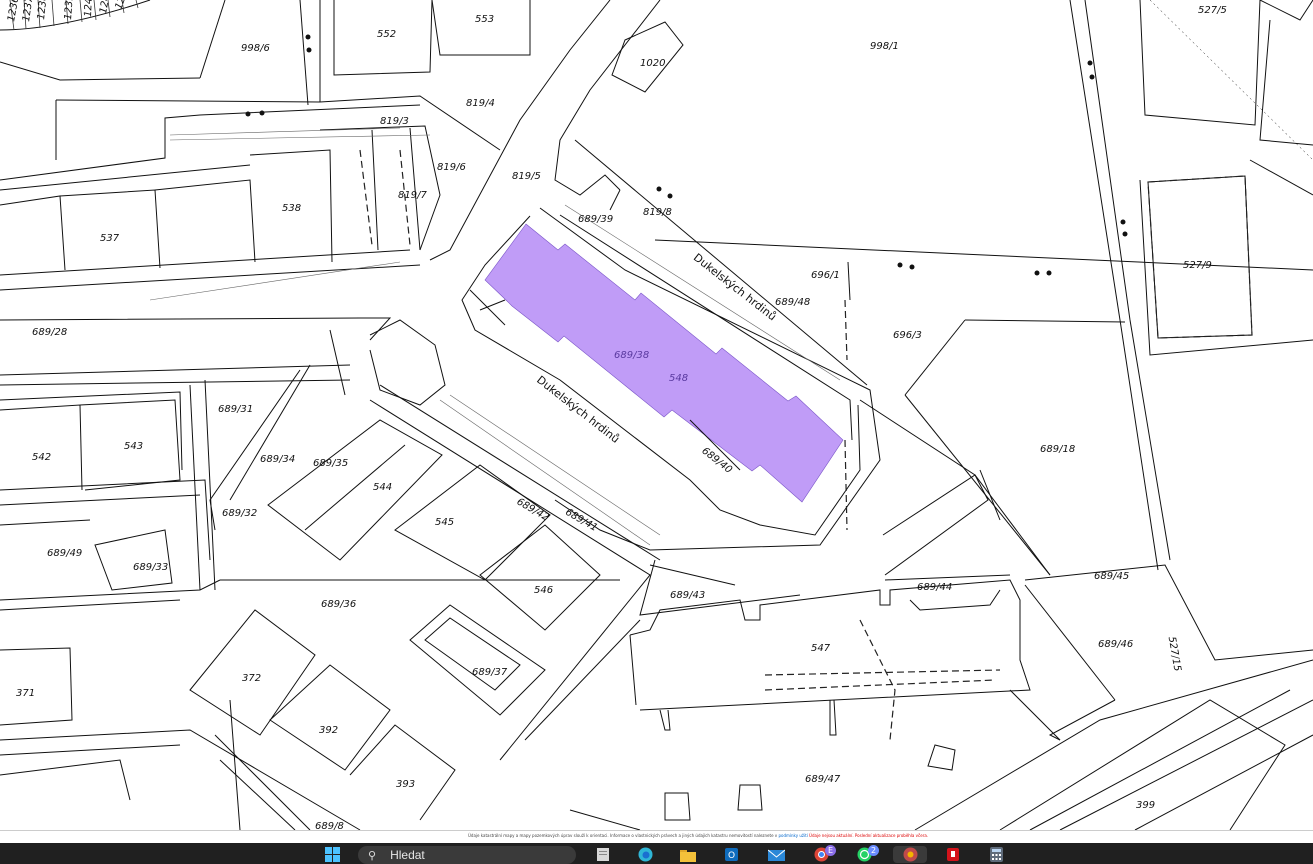  Describe the element at coordinates (255, 48) in the screenshot. I see `parcel-998-6: 998/6` at that location.